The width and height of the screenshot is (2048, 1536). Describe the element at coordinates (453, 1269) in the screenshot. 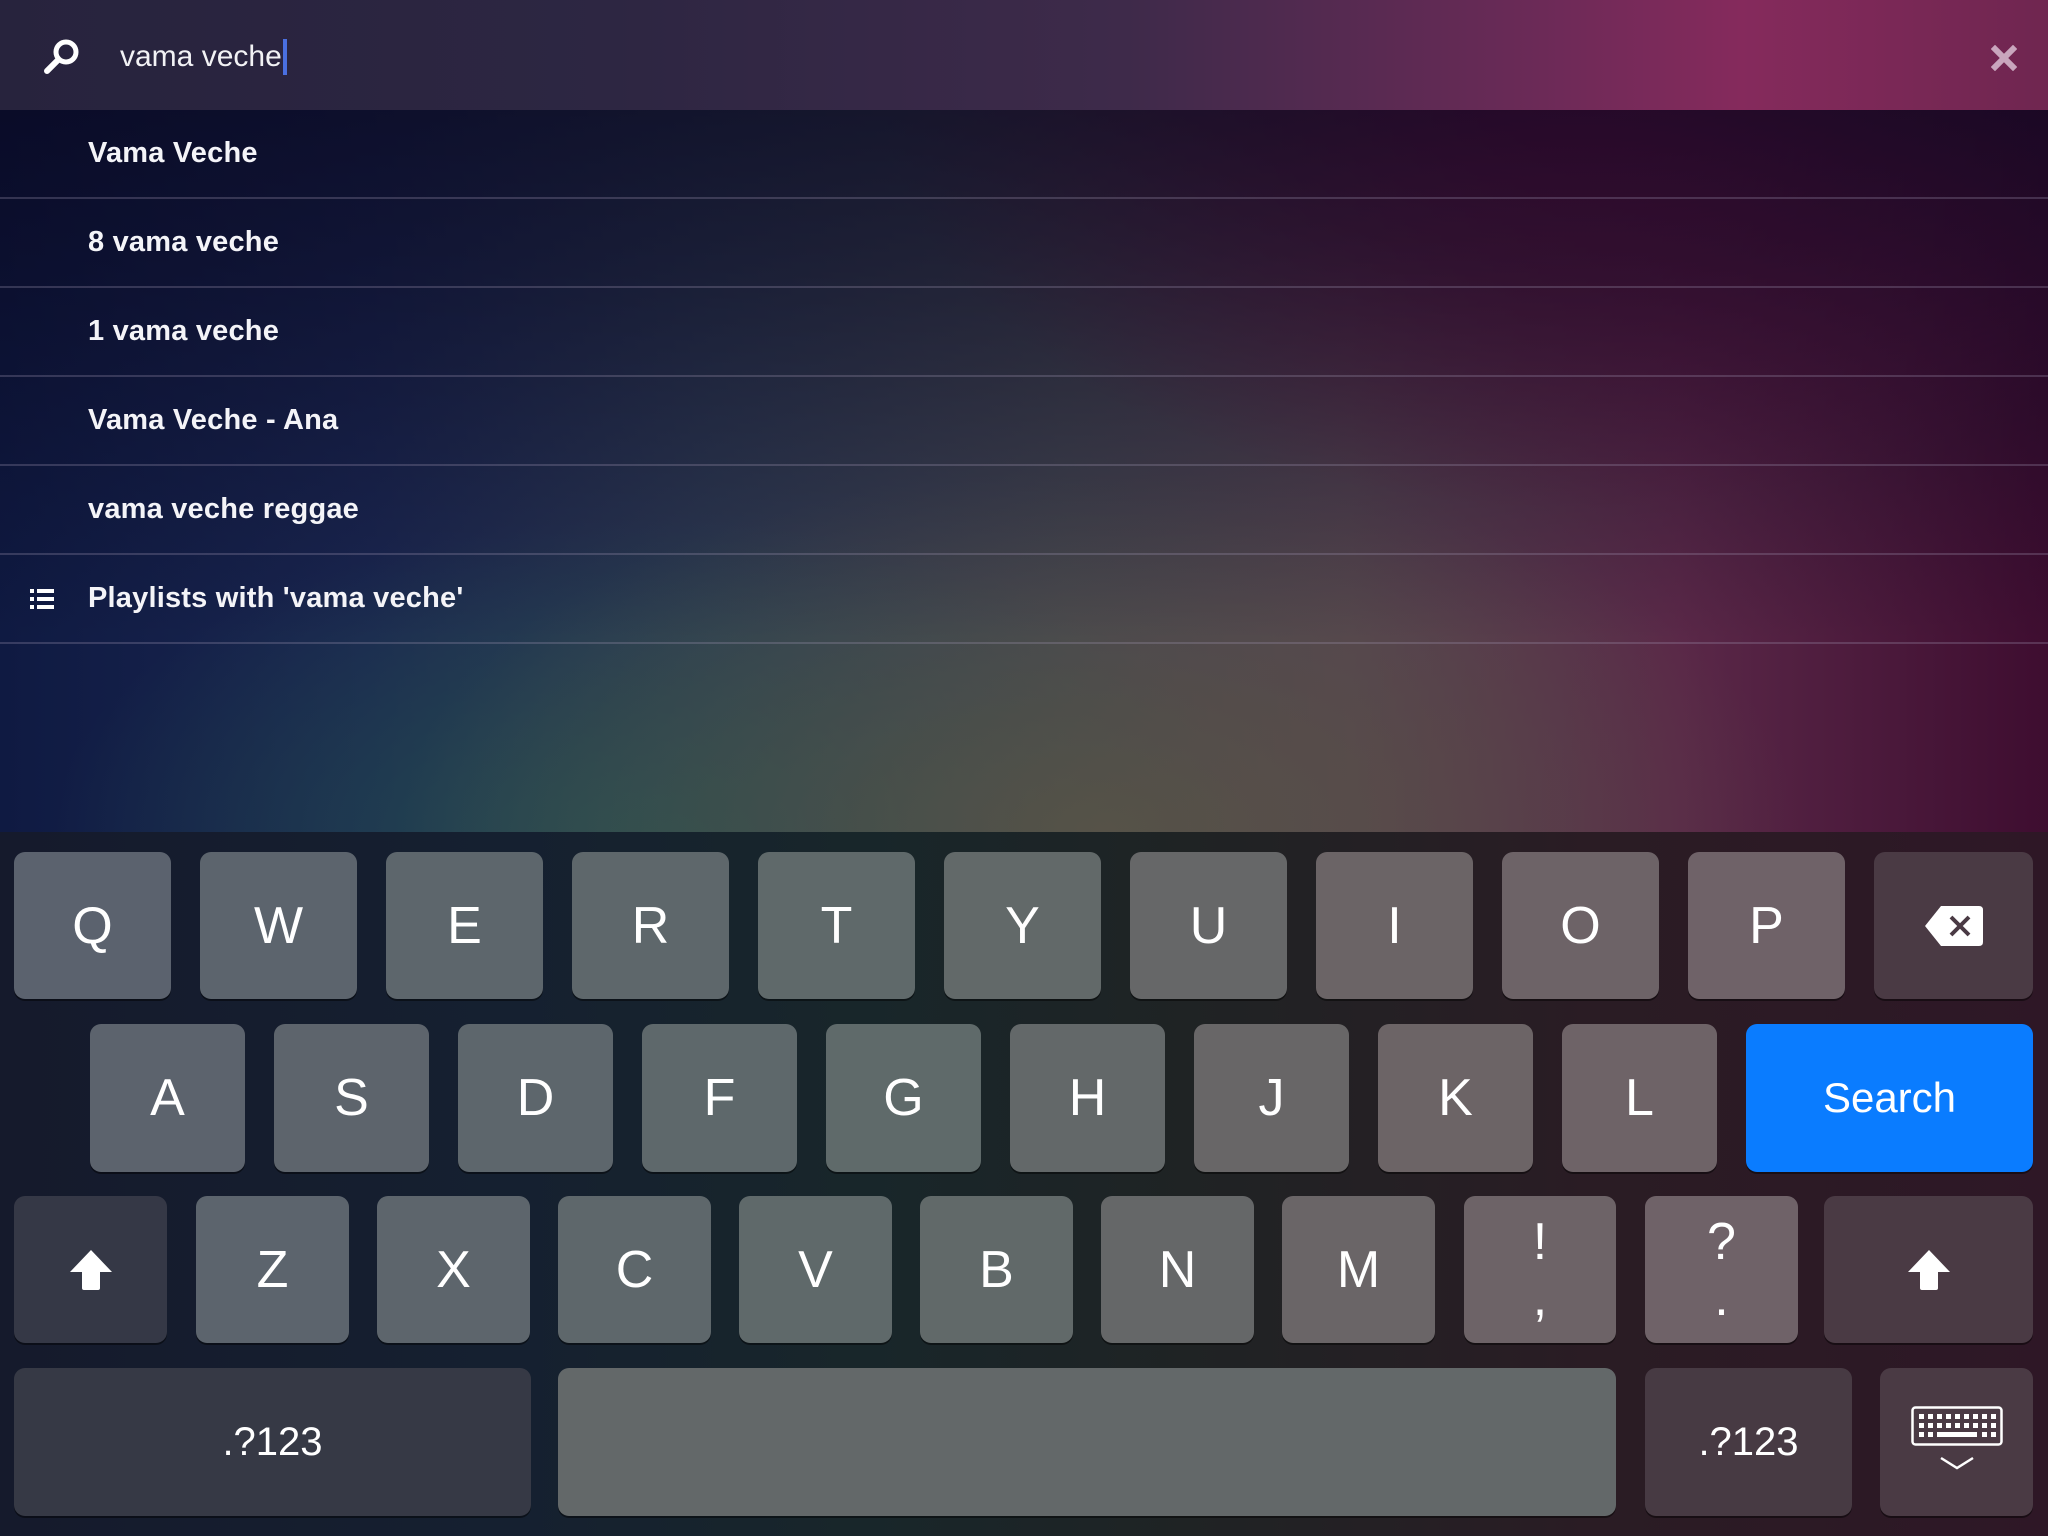

I see `key-x: X` at that location.